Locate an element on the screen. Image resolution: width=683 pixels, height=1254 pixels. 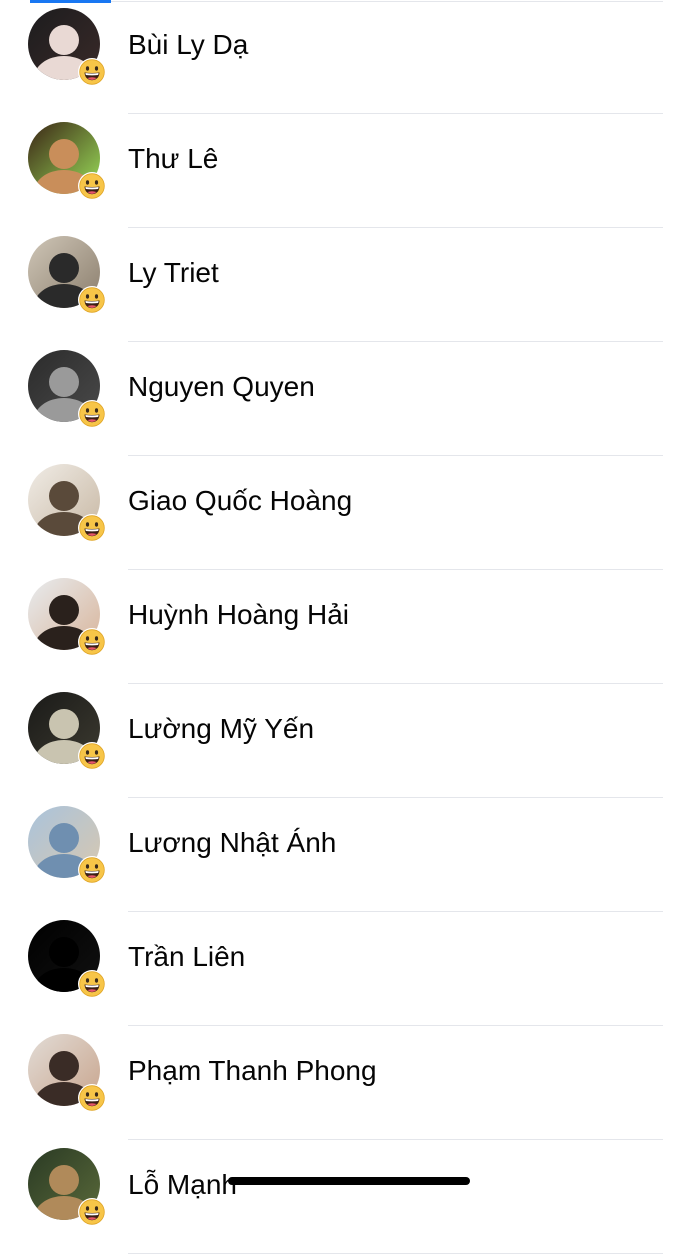
friend-row: Phạm Thanh Phong is located at coordinates (341, 1083).